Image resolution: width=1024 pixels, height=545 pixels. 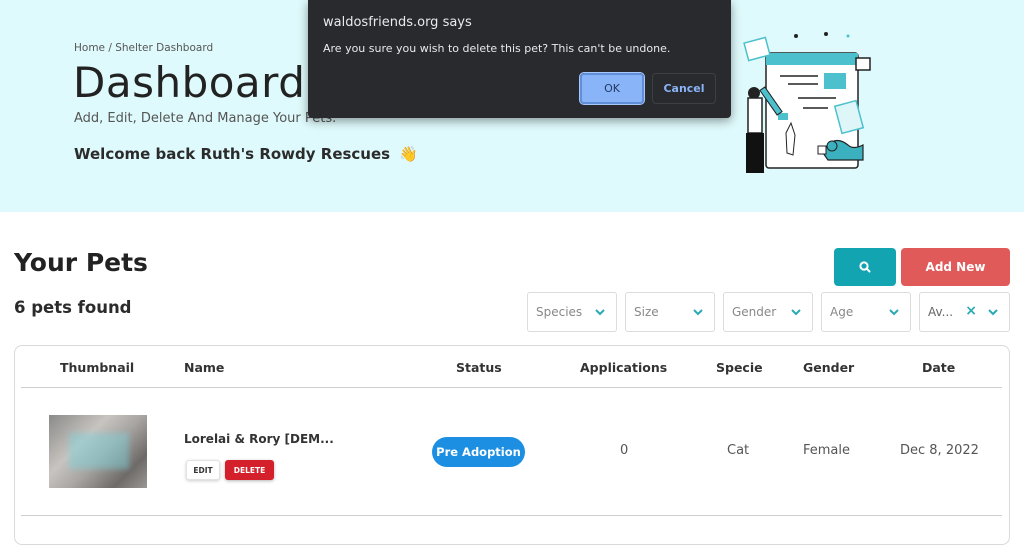 I want to click on status-badge: Pre Adoption, so click(x=478, y=452).